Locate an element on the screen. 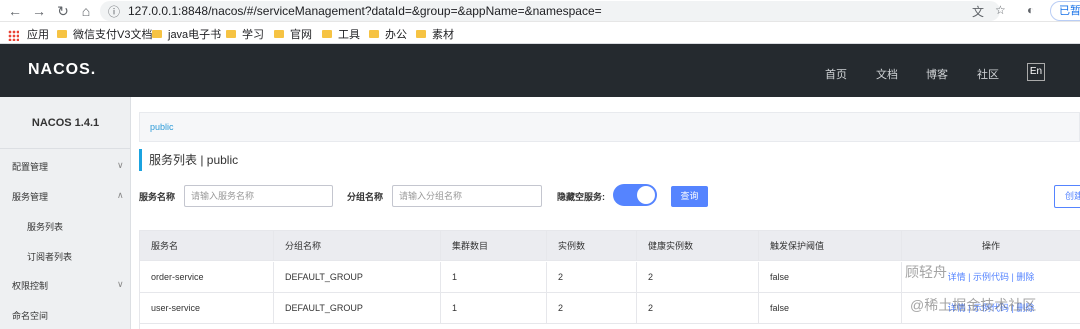 The width and height of the screenshot is (1080, 329). sidebar-item-permissions: 权限控制 is located at coordinates (30, 285).